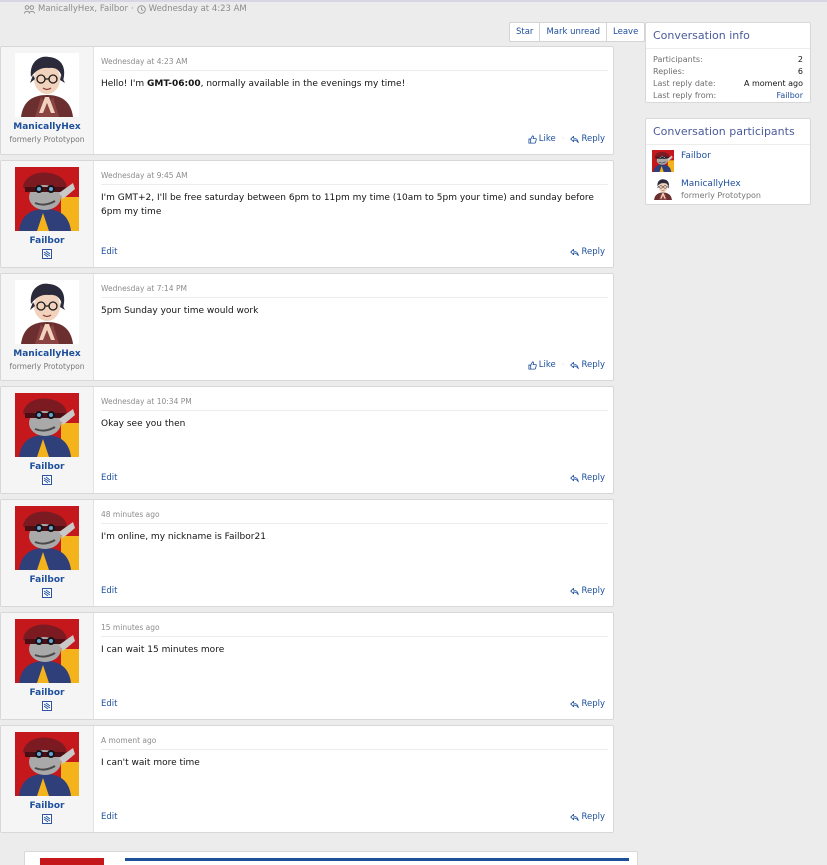 The height and width of the screenshot is (865, 827). Describe the element at coordinates (728, 72) in the screenshot. I see `info-row-replies: Replies: 6` at that location.